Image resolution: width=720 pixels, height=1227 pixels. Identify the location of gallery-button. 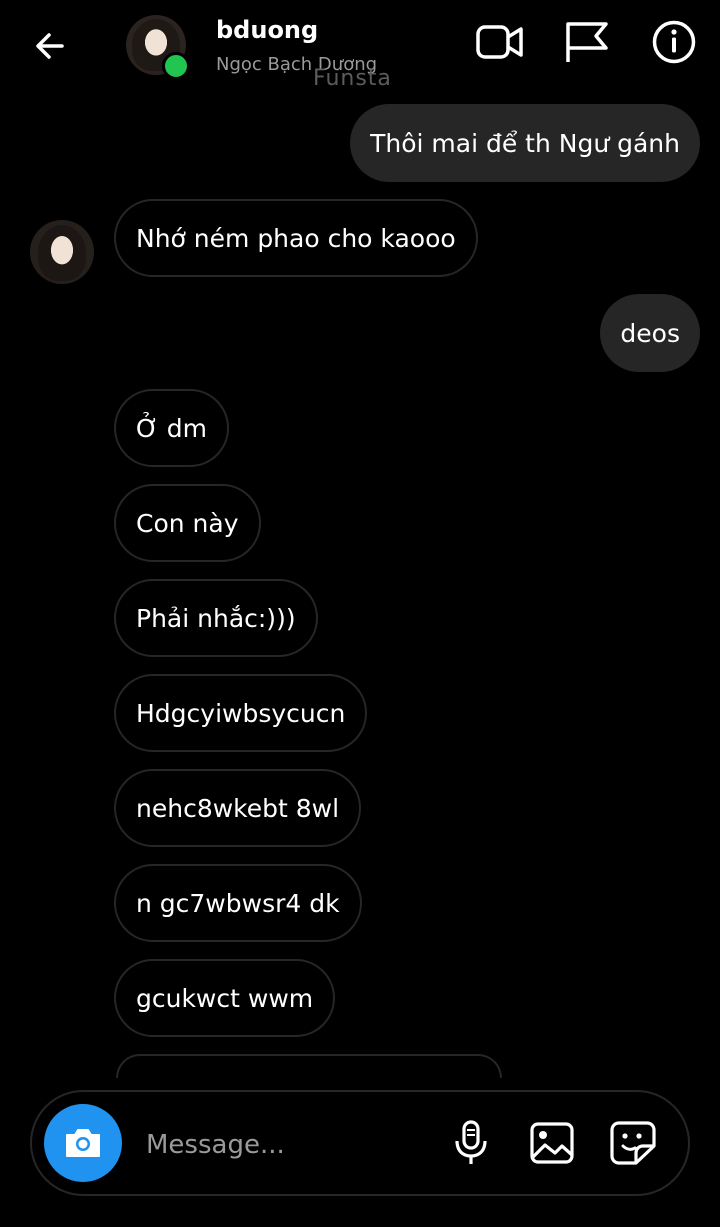
(552, 1143).